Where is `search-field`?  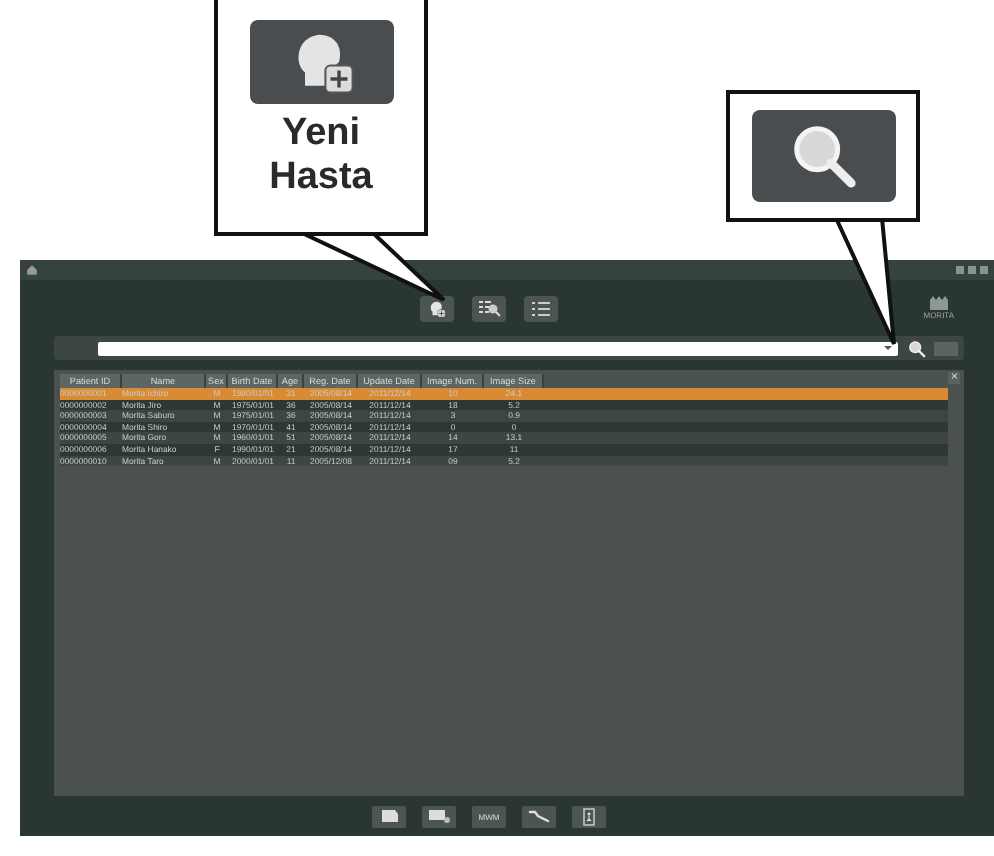 search-field is located at coordinates (498, 348).